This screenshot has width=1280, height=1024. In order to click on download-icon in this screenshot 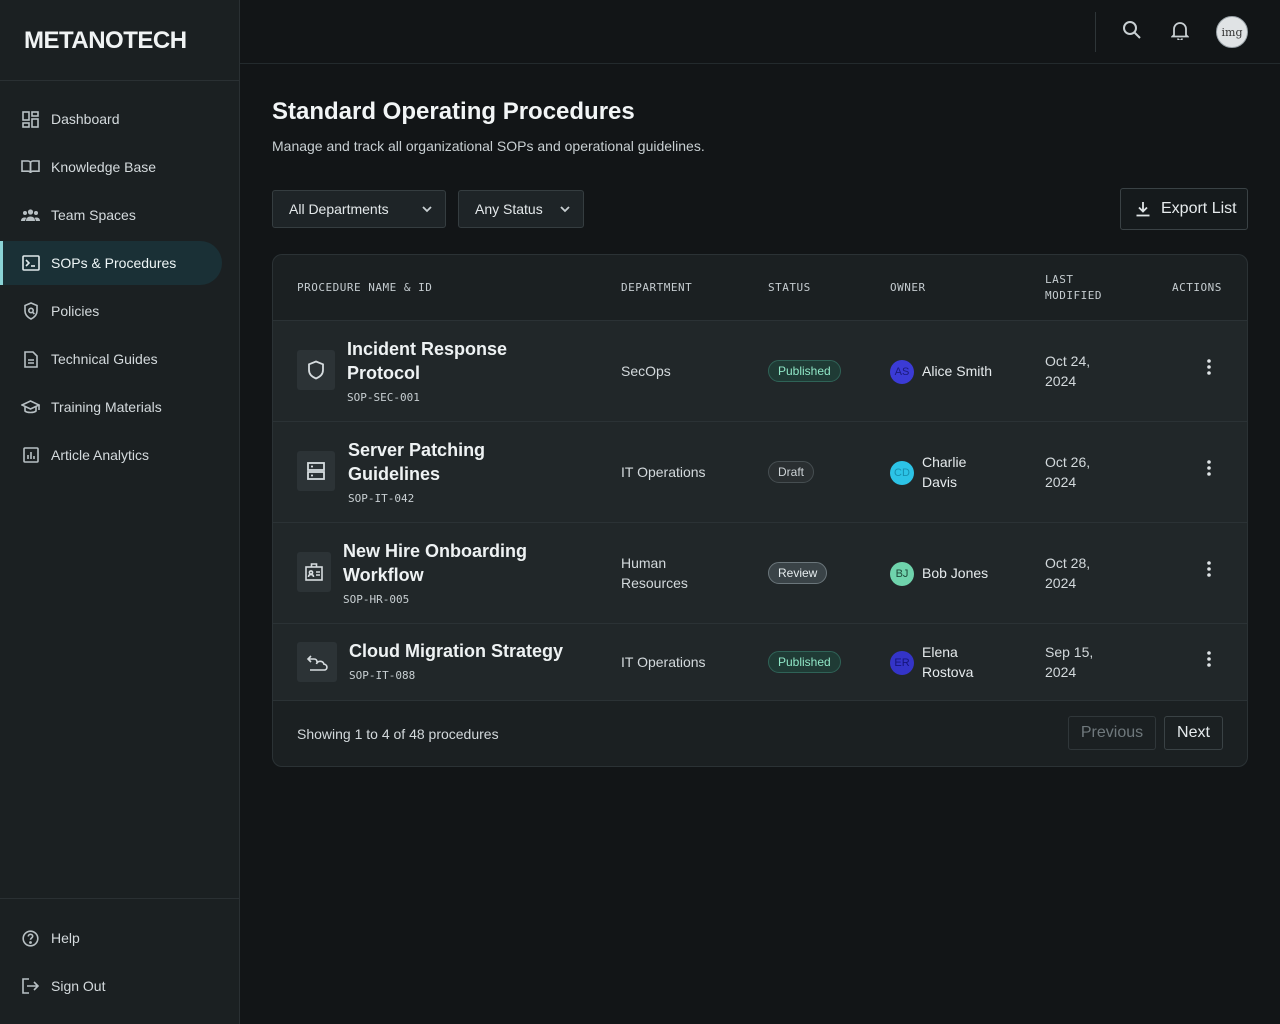, I will do `click(1143, 209)`.